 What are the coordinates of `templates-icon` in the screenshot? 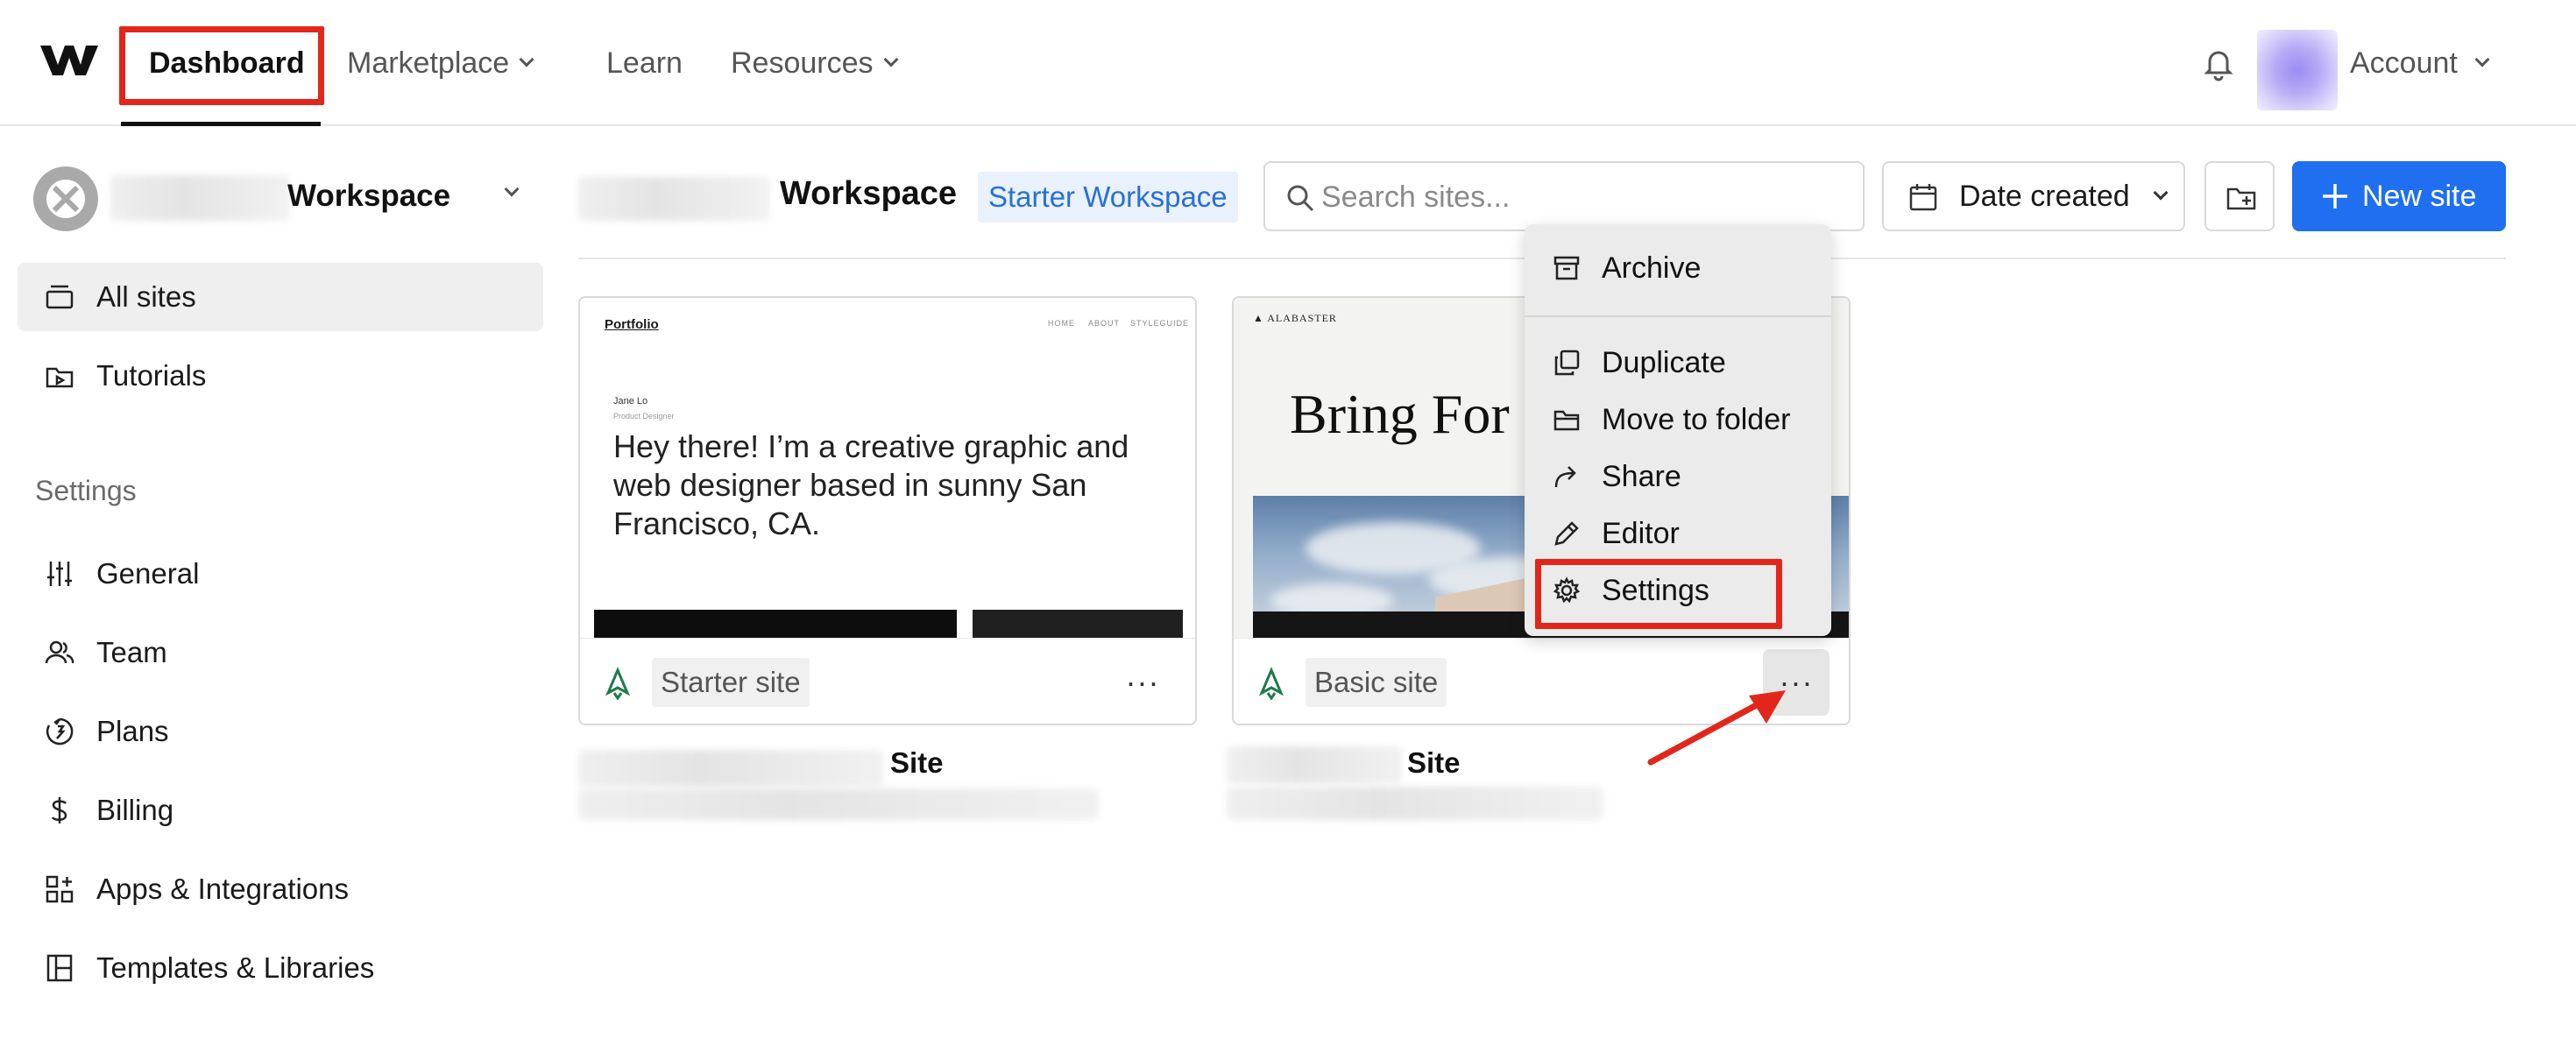 It's located at (59, 968).